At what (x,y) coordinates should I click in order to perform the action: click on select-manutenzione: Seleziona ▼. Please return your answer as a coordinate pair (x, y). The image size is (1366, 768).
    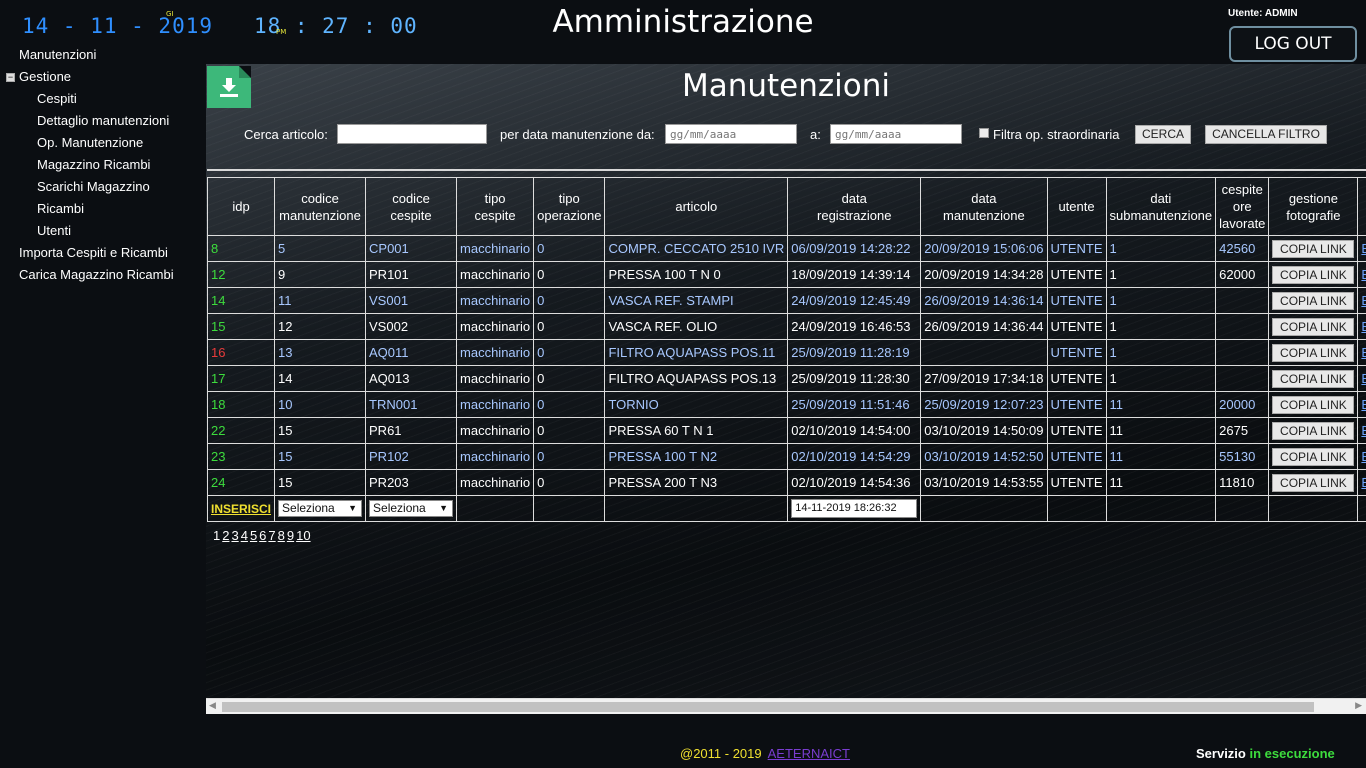
    Looking at the image, I should click on (320, 508).